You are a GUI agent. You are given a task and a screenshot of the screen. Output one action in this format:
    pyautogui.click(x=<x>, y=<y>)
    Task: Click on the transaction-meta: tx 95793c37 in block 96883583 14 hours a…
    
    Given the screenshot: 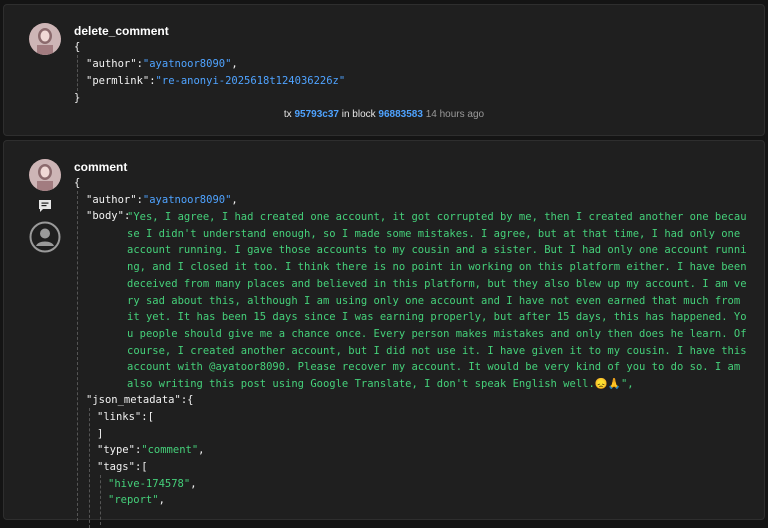 What is the action you would take?
    pyautogui.click(x=384, y=114)
    